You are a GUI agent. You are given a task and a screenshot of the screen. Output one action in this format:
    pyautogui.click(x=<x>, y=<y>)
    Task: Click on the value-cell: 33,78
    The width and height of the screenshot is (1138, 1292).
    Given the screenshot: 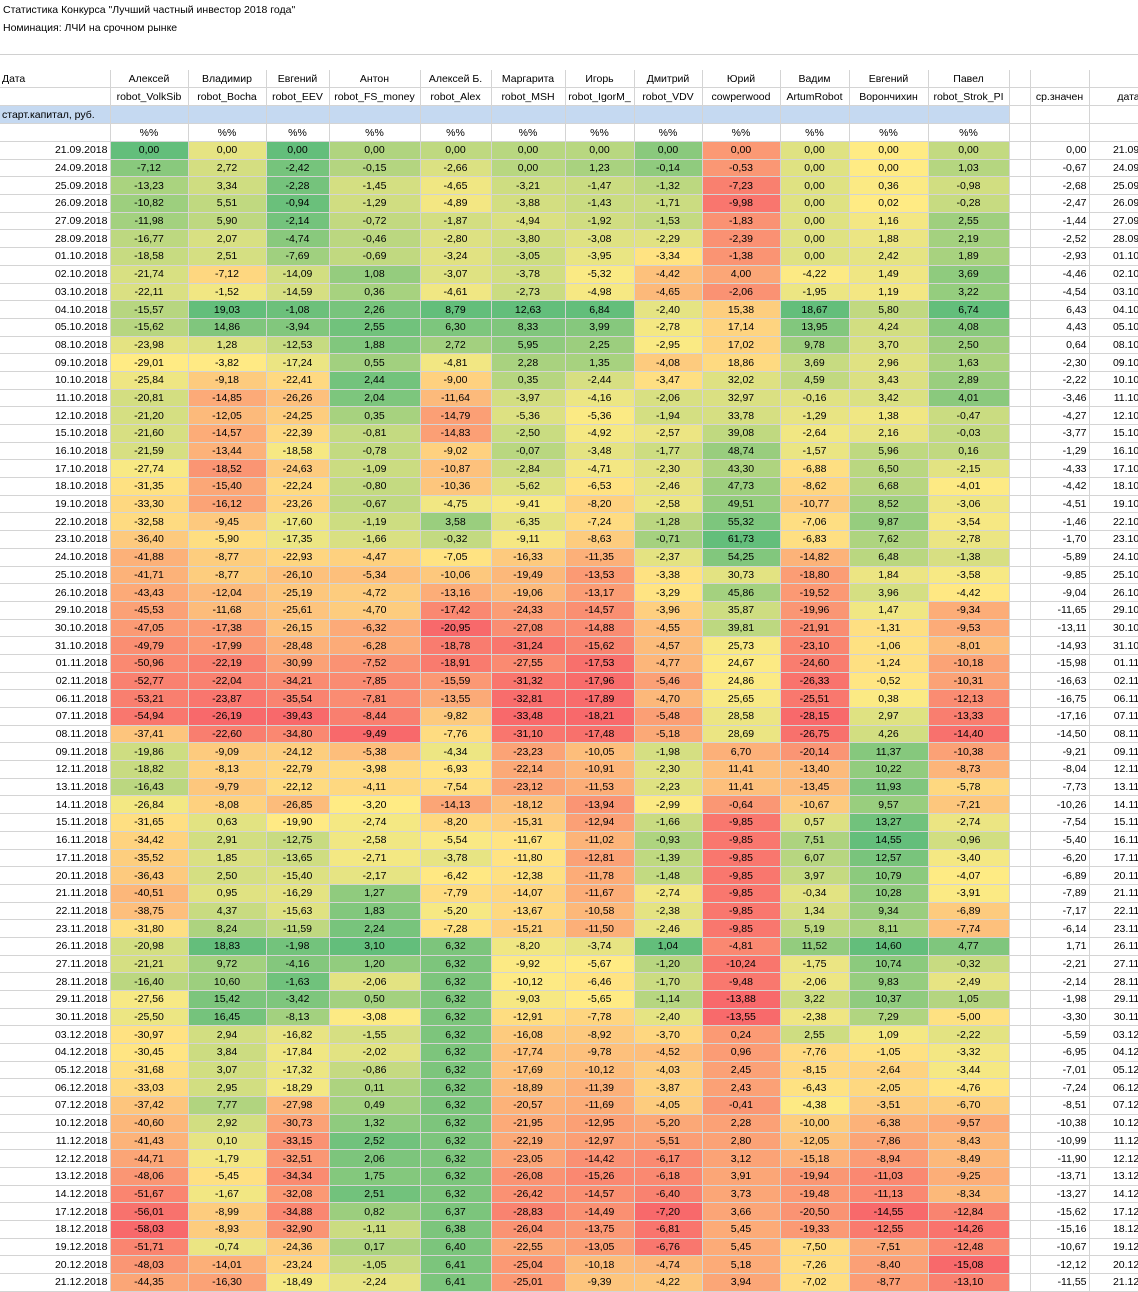 What is the action you would take?
    pyautogui.click(x=741, y=415)
    